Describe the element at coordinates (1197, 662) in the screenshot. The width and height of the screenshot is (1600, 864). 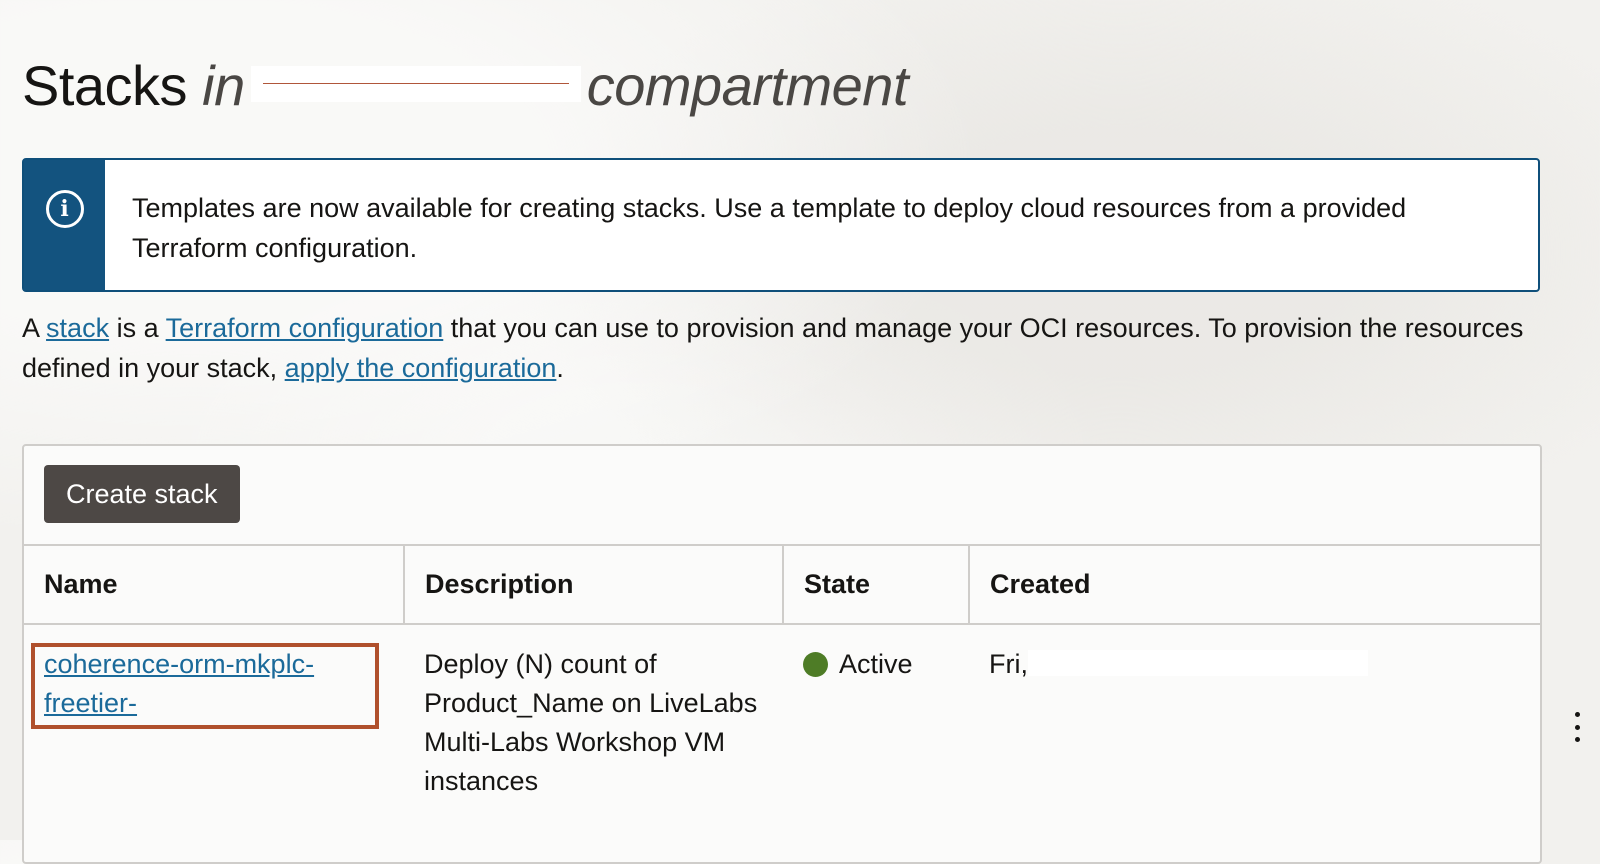
I see `redacted-created-date` at that location.